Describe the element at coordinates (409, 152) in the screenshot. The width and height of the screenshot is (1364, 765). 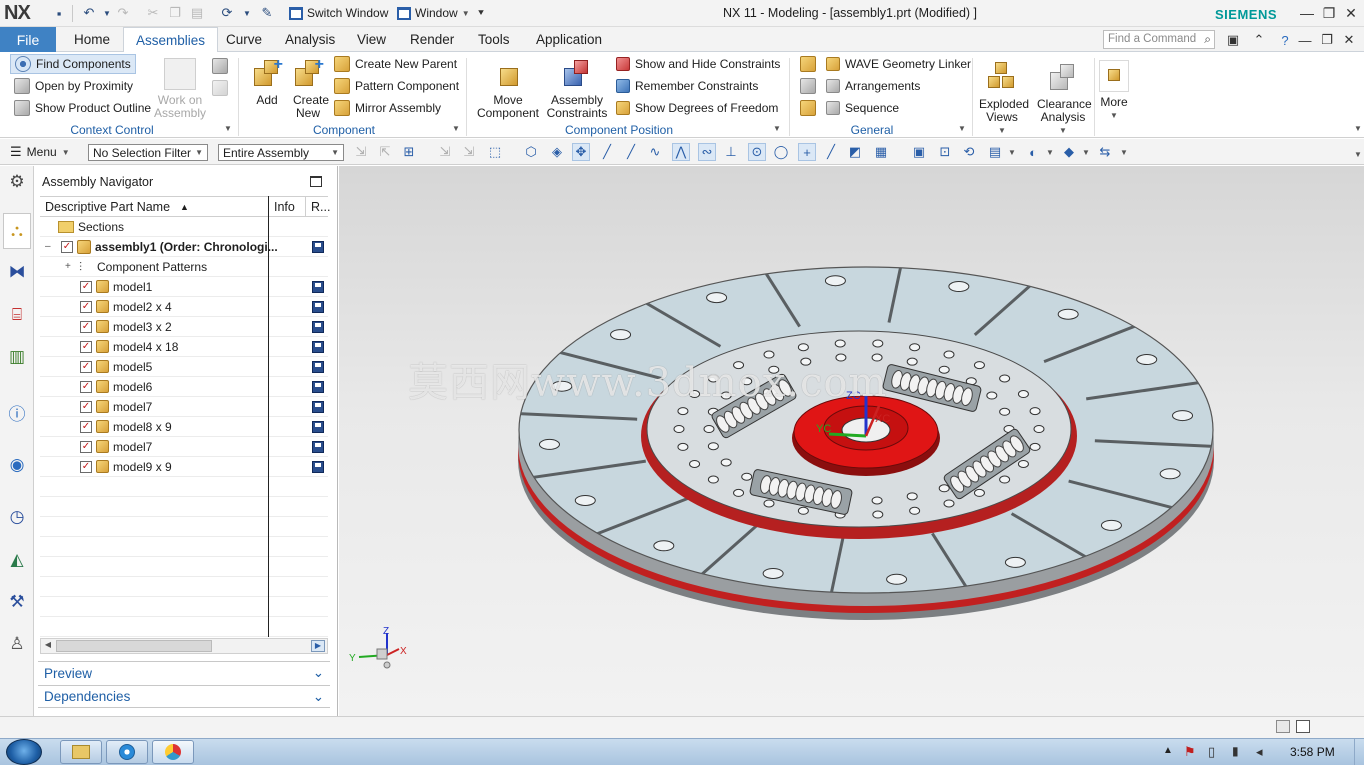
I see `select-all-icon: ⊞` at that location.